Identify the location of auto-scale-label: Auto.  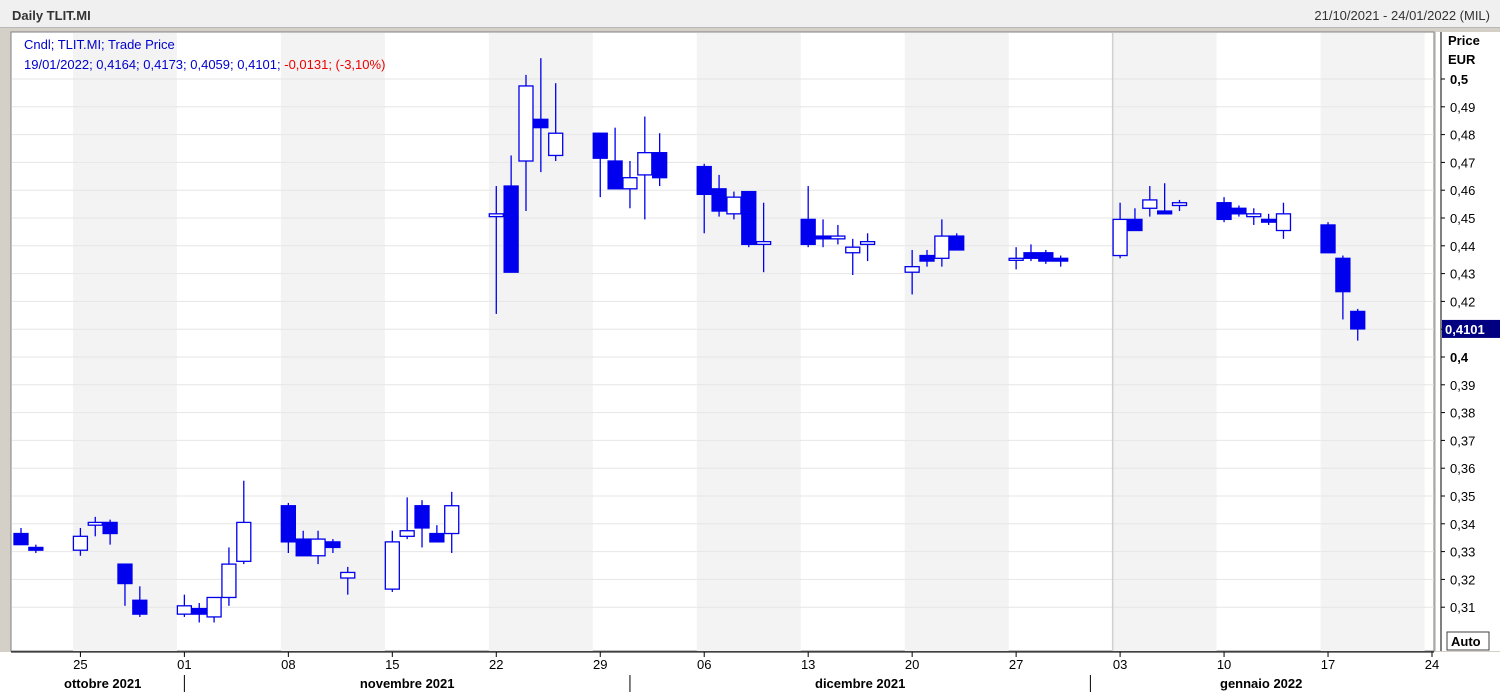
(1466, 641).